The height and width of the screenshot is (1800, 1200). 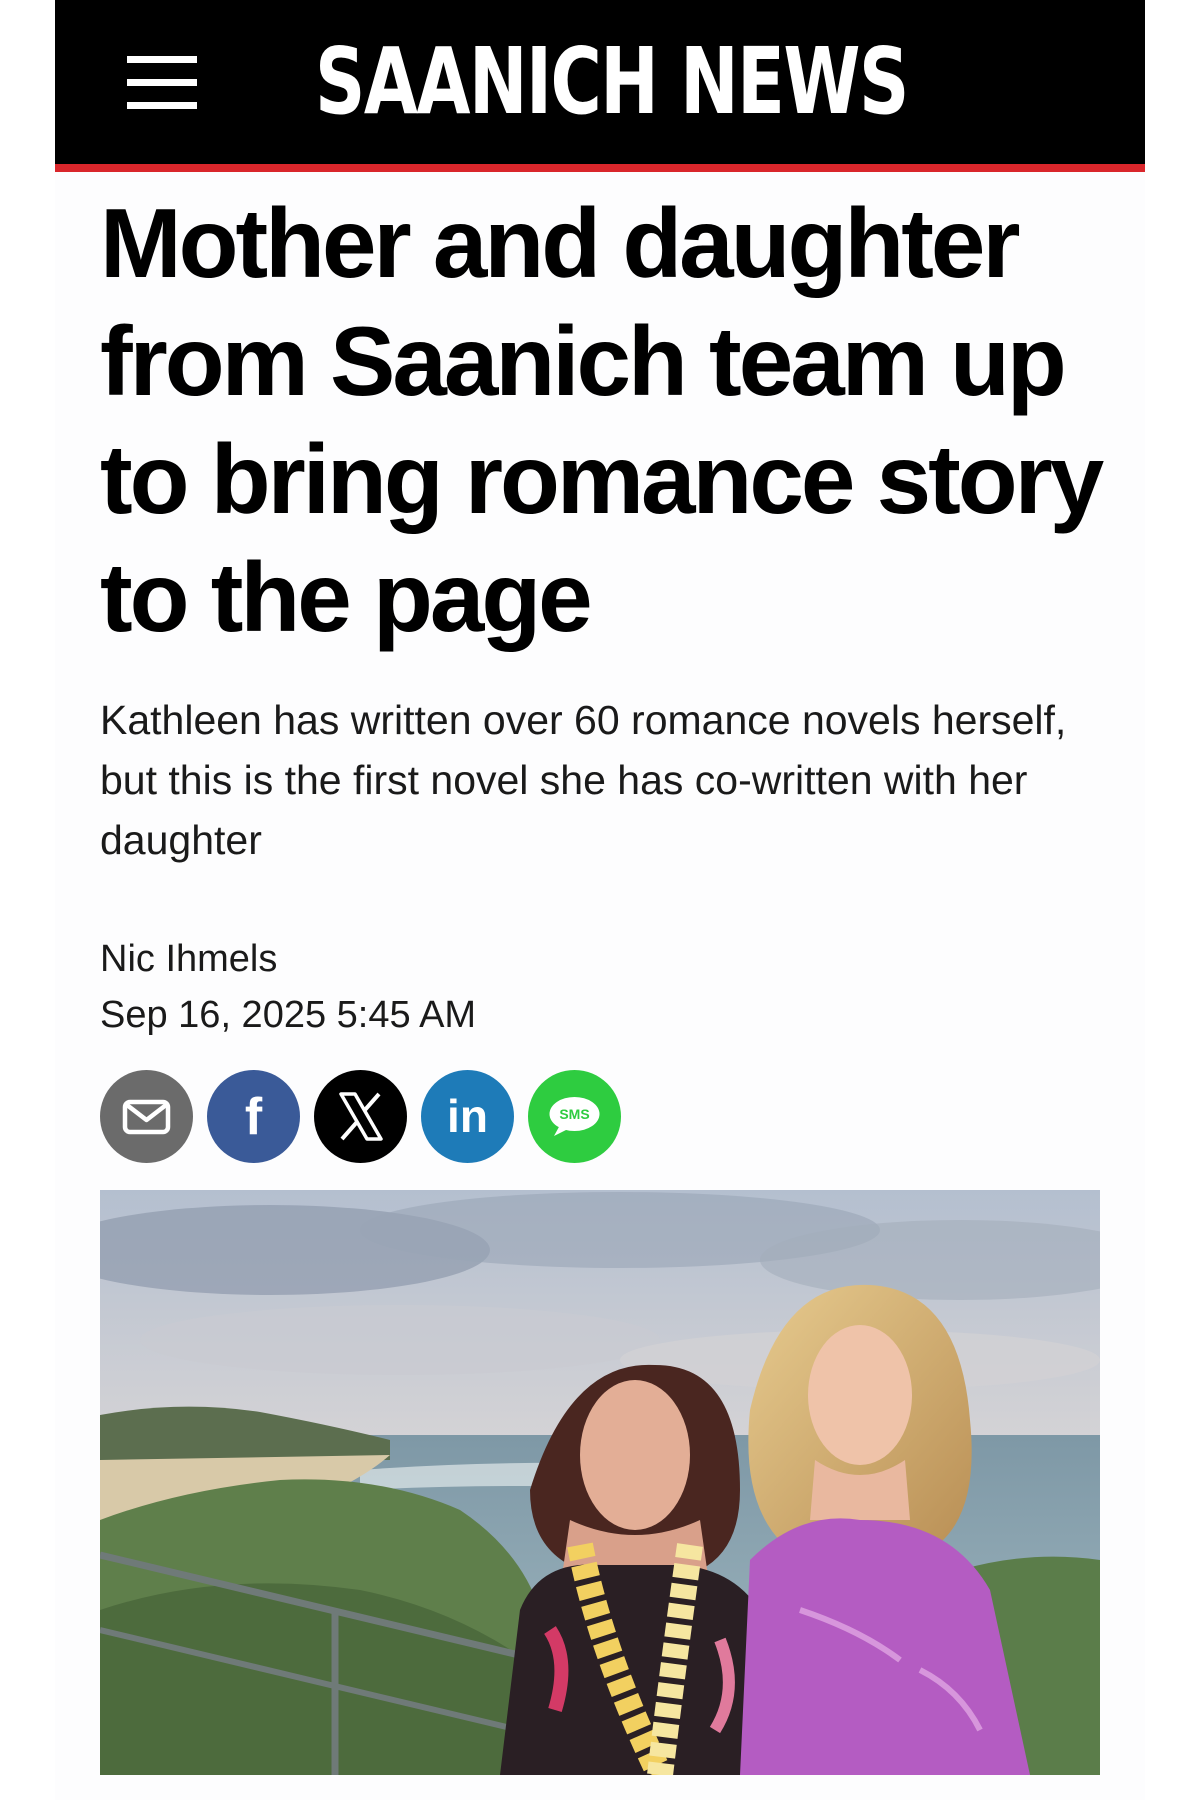 I want to click on site-header: SAANICH NEWS, so click(x=600, y=86).